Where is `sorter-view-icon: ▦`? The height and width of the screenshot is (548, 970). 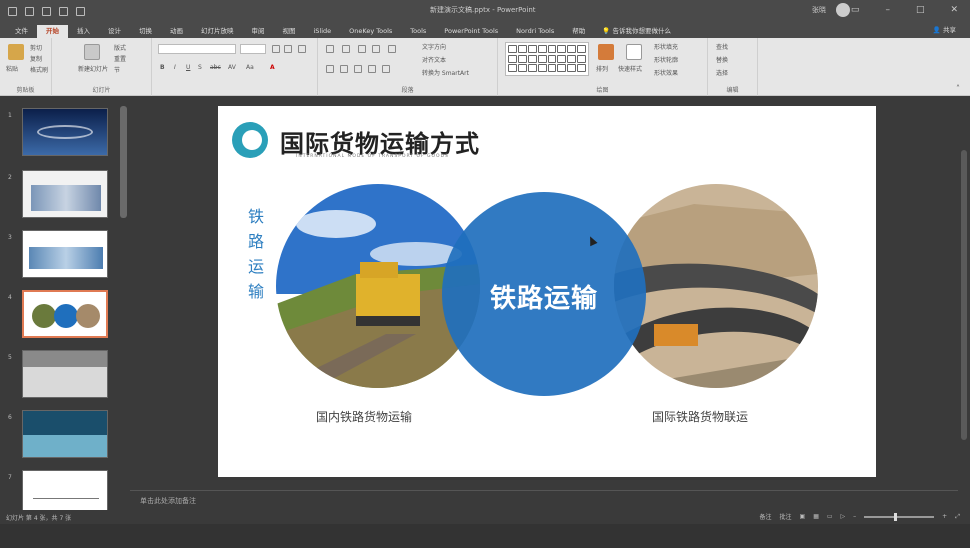
sorter-view-icon: ▦ is located at coordinates (816, 516).